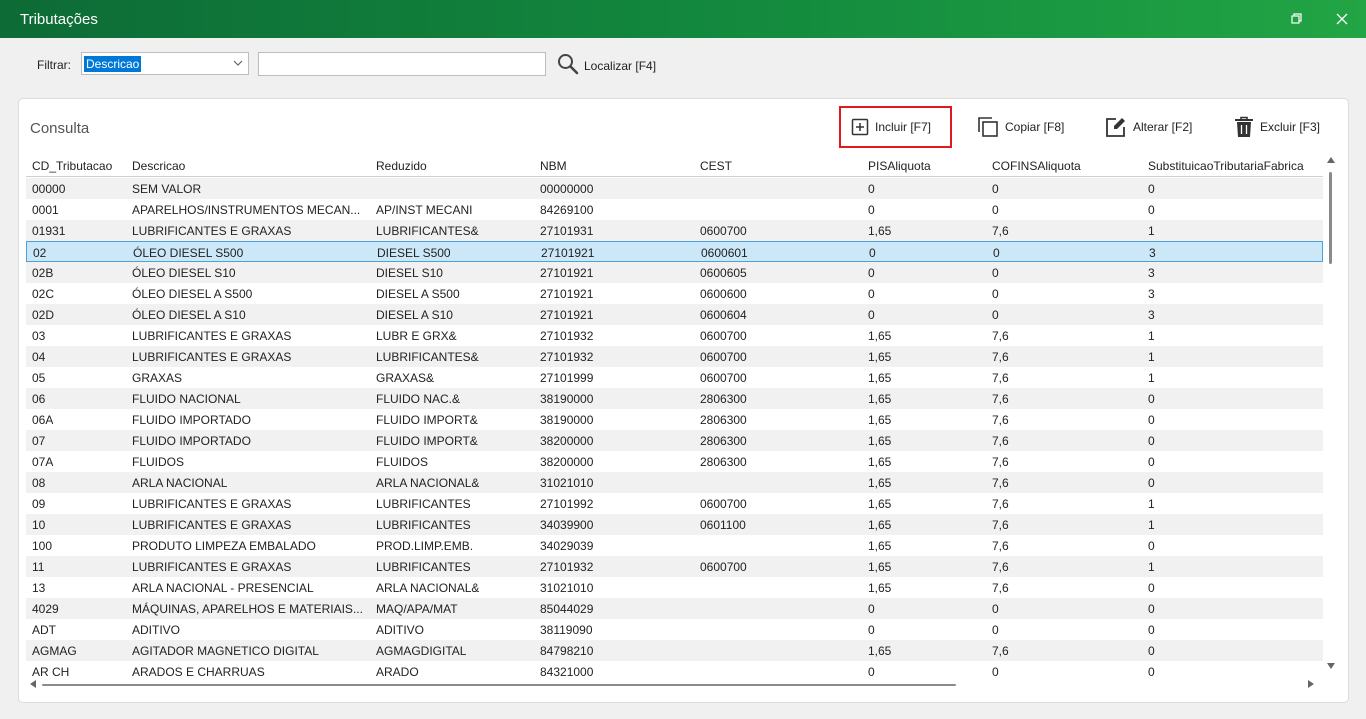 This screenshot has height=719, width=1366. What do you see at coordinates (402, 64) in the screenshot?
I see `search-input` at bounding box center [402, 64].